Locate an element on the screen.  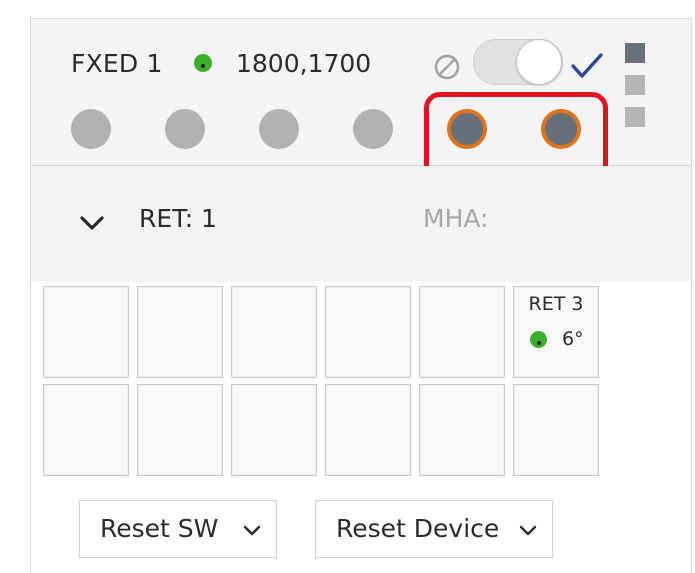
ret-cell-r1-c6: RET 3 6° is located at coordinates (556, 332).